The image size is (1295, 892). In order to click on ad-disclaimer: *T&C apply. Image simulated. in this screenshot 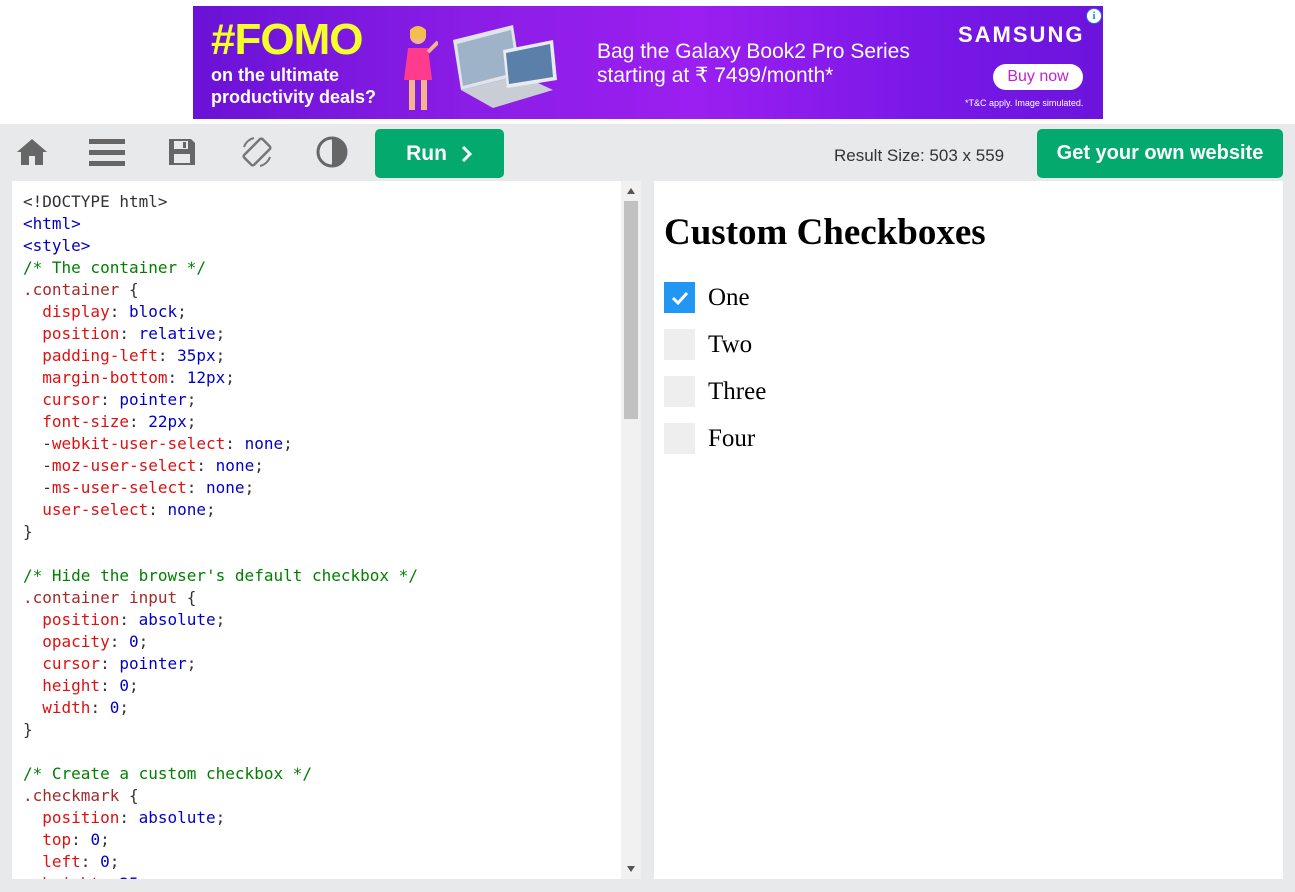, I will do `click(1024, 103)`.